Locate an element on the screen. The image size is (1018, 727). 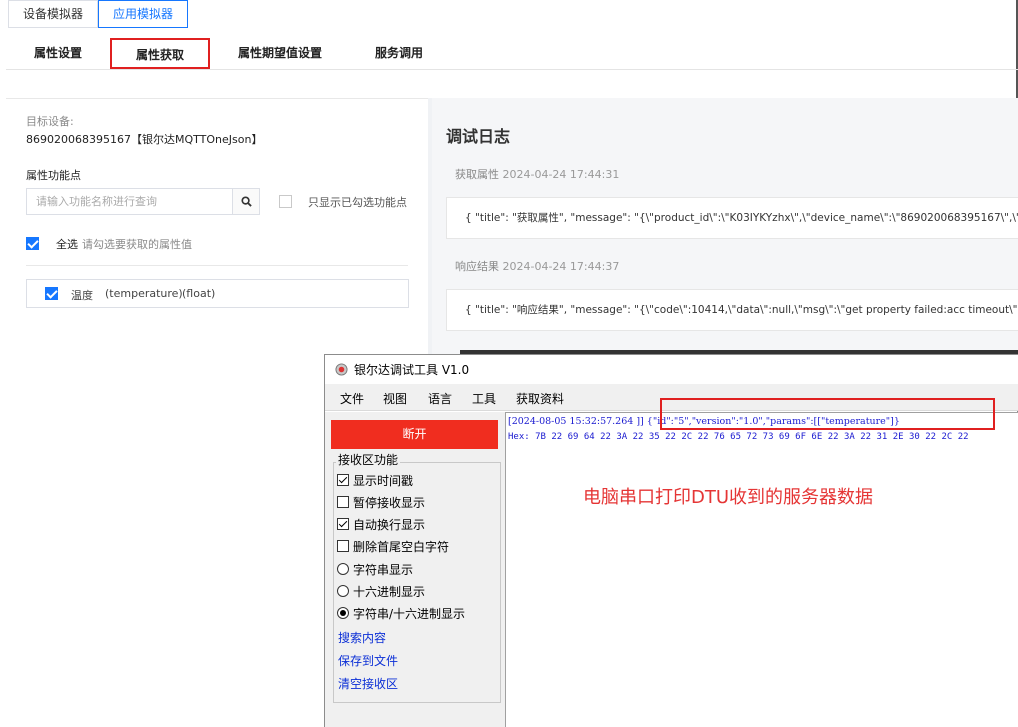
search-button is located at coordinates (246, 201).